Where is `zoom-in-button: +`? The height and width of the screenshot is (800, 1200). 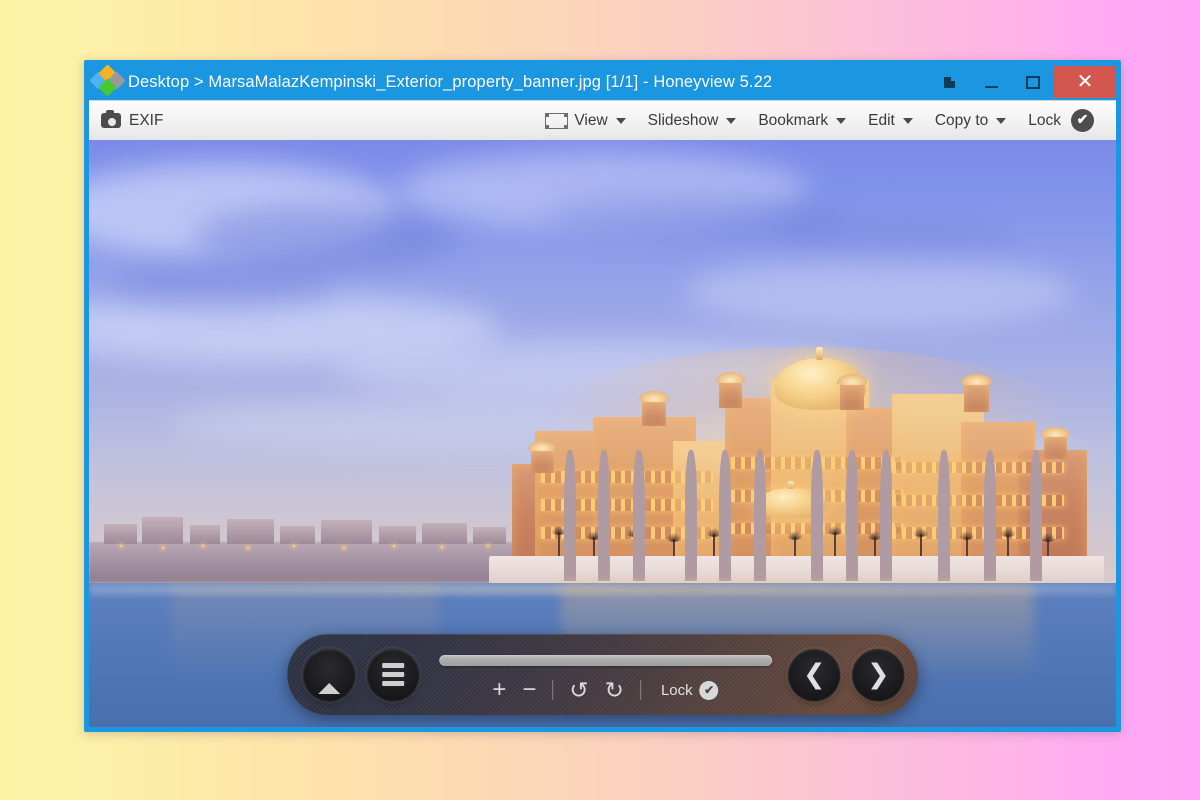
zoom-in-button: + is located at coordinates (499, 690).